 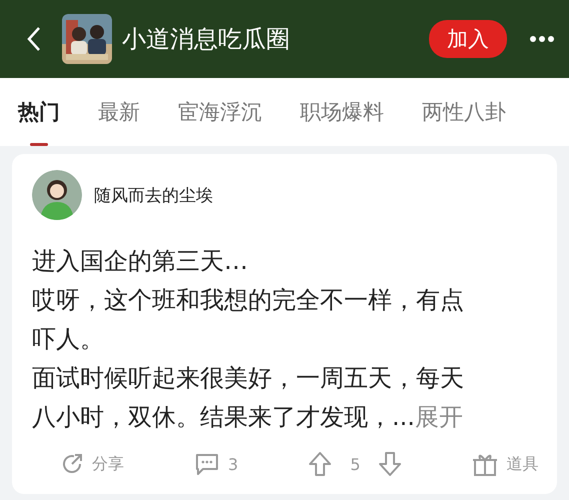 I want to click on tab: 职场爆料, so click(x=342, y=122).